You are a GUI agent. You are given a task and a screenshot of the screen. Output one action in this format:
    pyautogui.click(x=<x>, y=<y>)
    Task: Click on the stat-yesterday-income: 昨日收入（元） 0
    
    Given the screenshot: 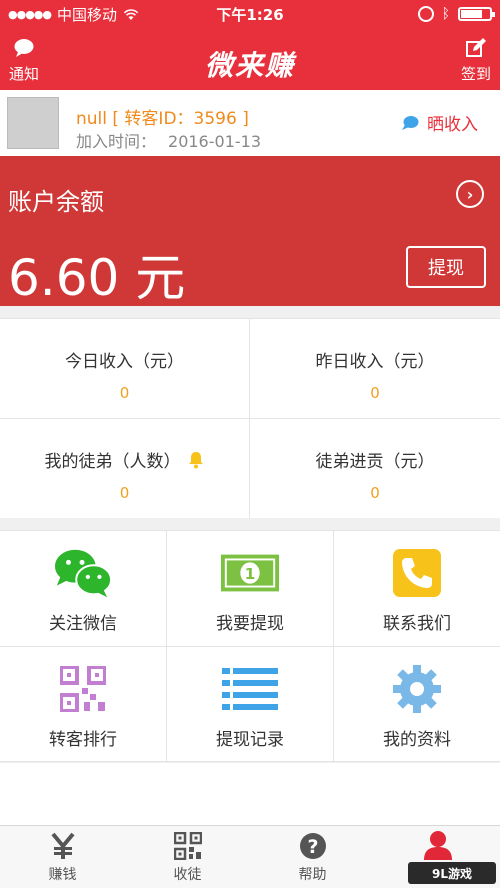 What is the action you would take?
    pyautogui.click(x=375, y=369)
    